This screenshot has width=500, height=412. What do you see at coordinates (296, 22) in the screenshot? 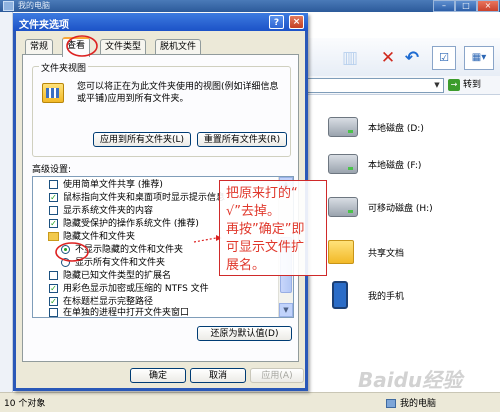
I see `dialog-close-button: ×` at bounding box center [296, 22].